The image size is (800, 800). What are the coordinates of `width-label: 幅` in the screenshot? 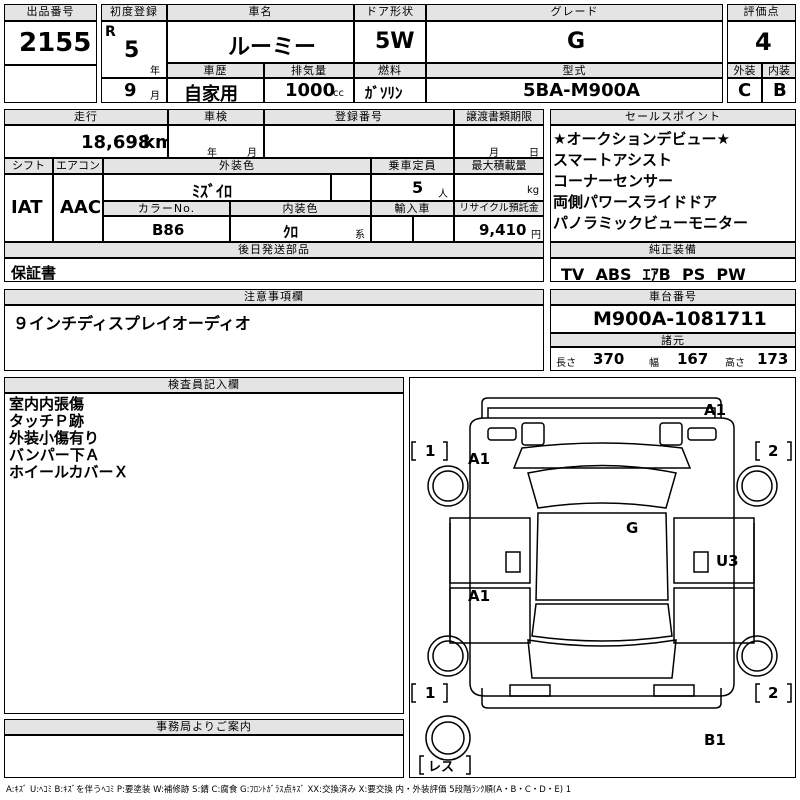 It's located at (654, 363).